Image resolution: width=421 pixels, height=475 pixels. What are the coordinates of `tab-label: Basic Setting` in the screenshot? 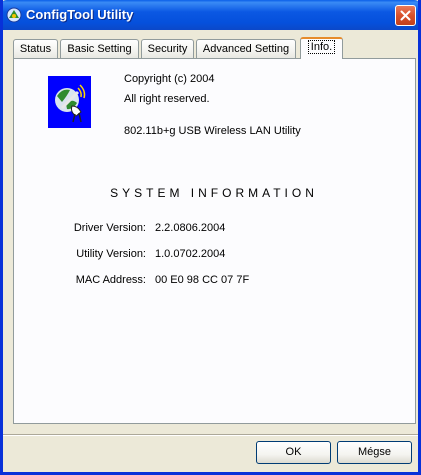 It's located at (99, 49).